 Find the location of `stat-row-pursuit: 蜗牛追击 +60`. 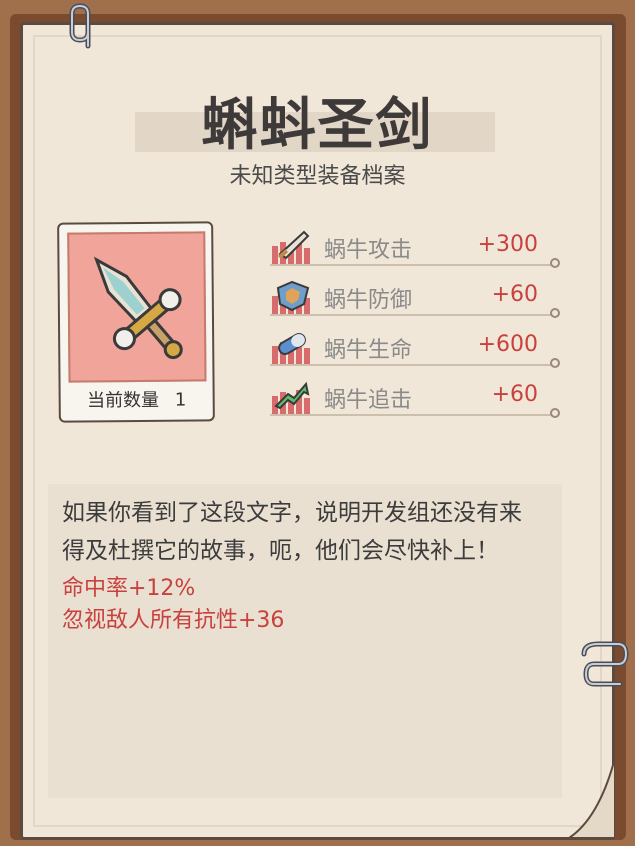

stat-row-pursuit: 蜗牛追击 +60 is located at coordinates (415, 400).